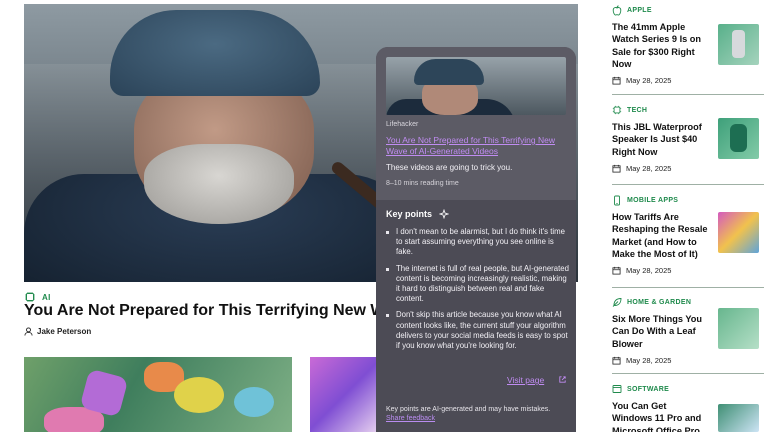 Image resolution: width=768 pixels, height=432 pixels. What do you see at coordinates (639, 10) in the screenshot?
I see `sidebar-category-label: APPLE` at bounding box center [639, 10].